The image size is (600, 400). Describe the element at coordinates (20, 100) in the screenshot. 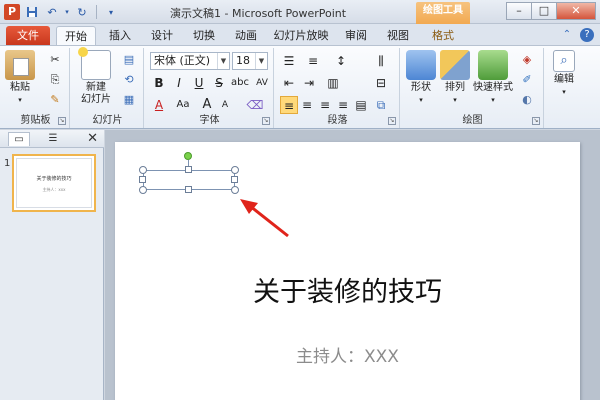

I see `paste-dropdown-icon: ▾` at that location.